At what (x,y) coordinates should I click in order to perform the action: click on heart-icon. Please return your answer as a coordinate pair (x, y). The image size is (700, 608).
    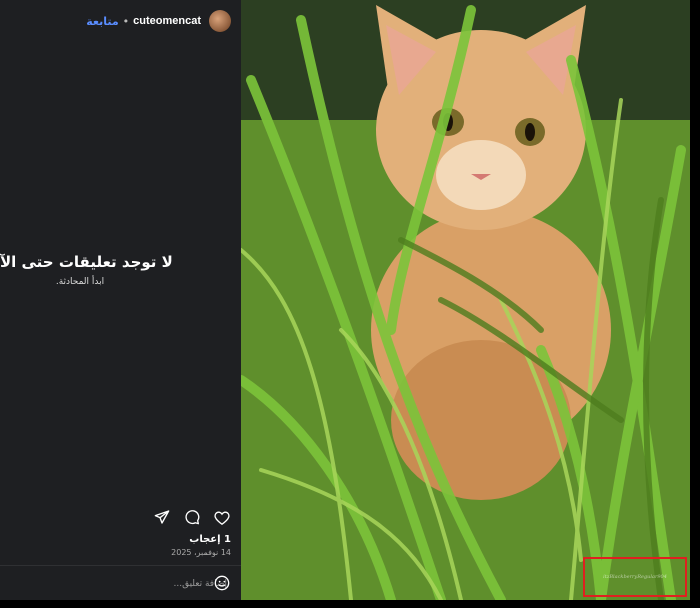
    Looking at the image, I should click on (222, 517).